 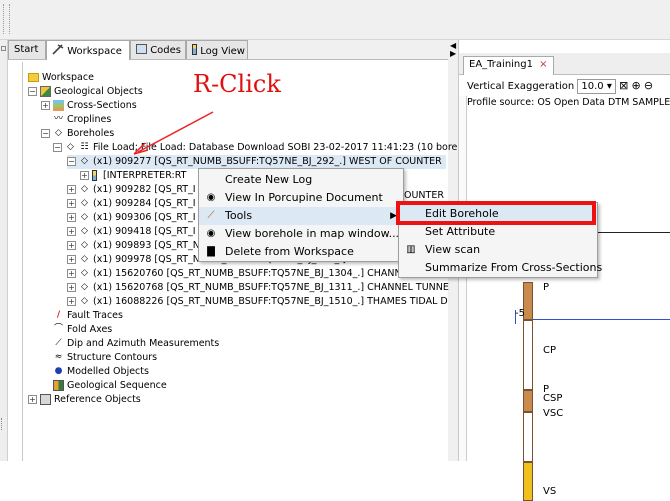 What do you see at coordinates (91, 133) in the screenshot?
I see `tree-label: Boreholes` at bounding box center [91, 133].